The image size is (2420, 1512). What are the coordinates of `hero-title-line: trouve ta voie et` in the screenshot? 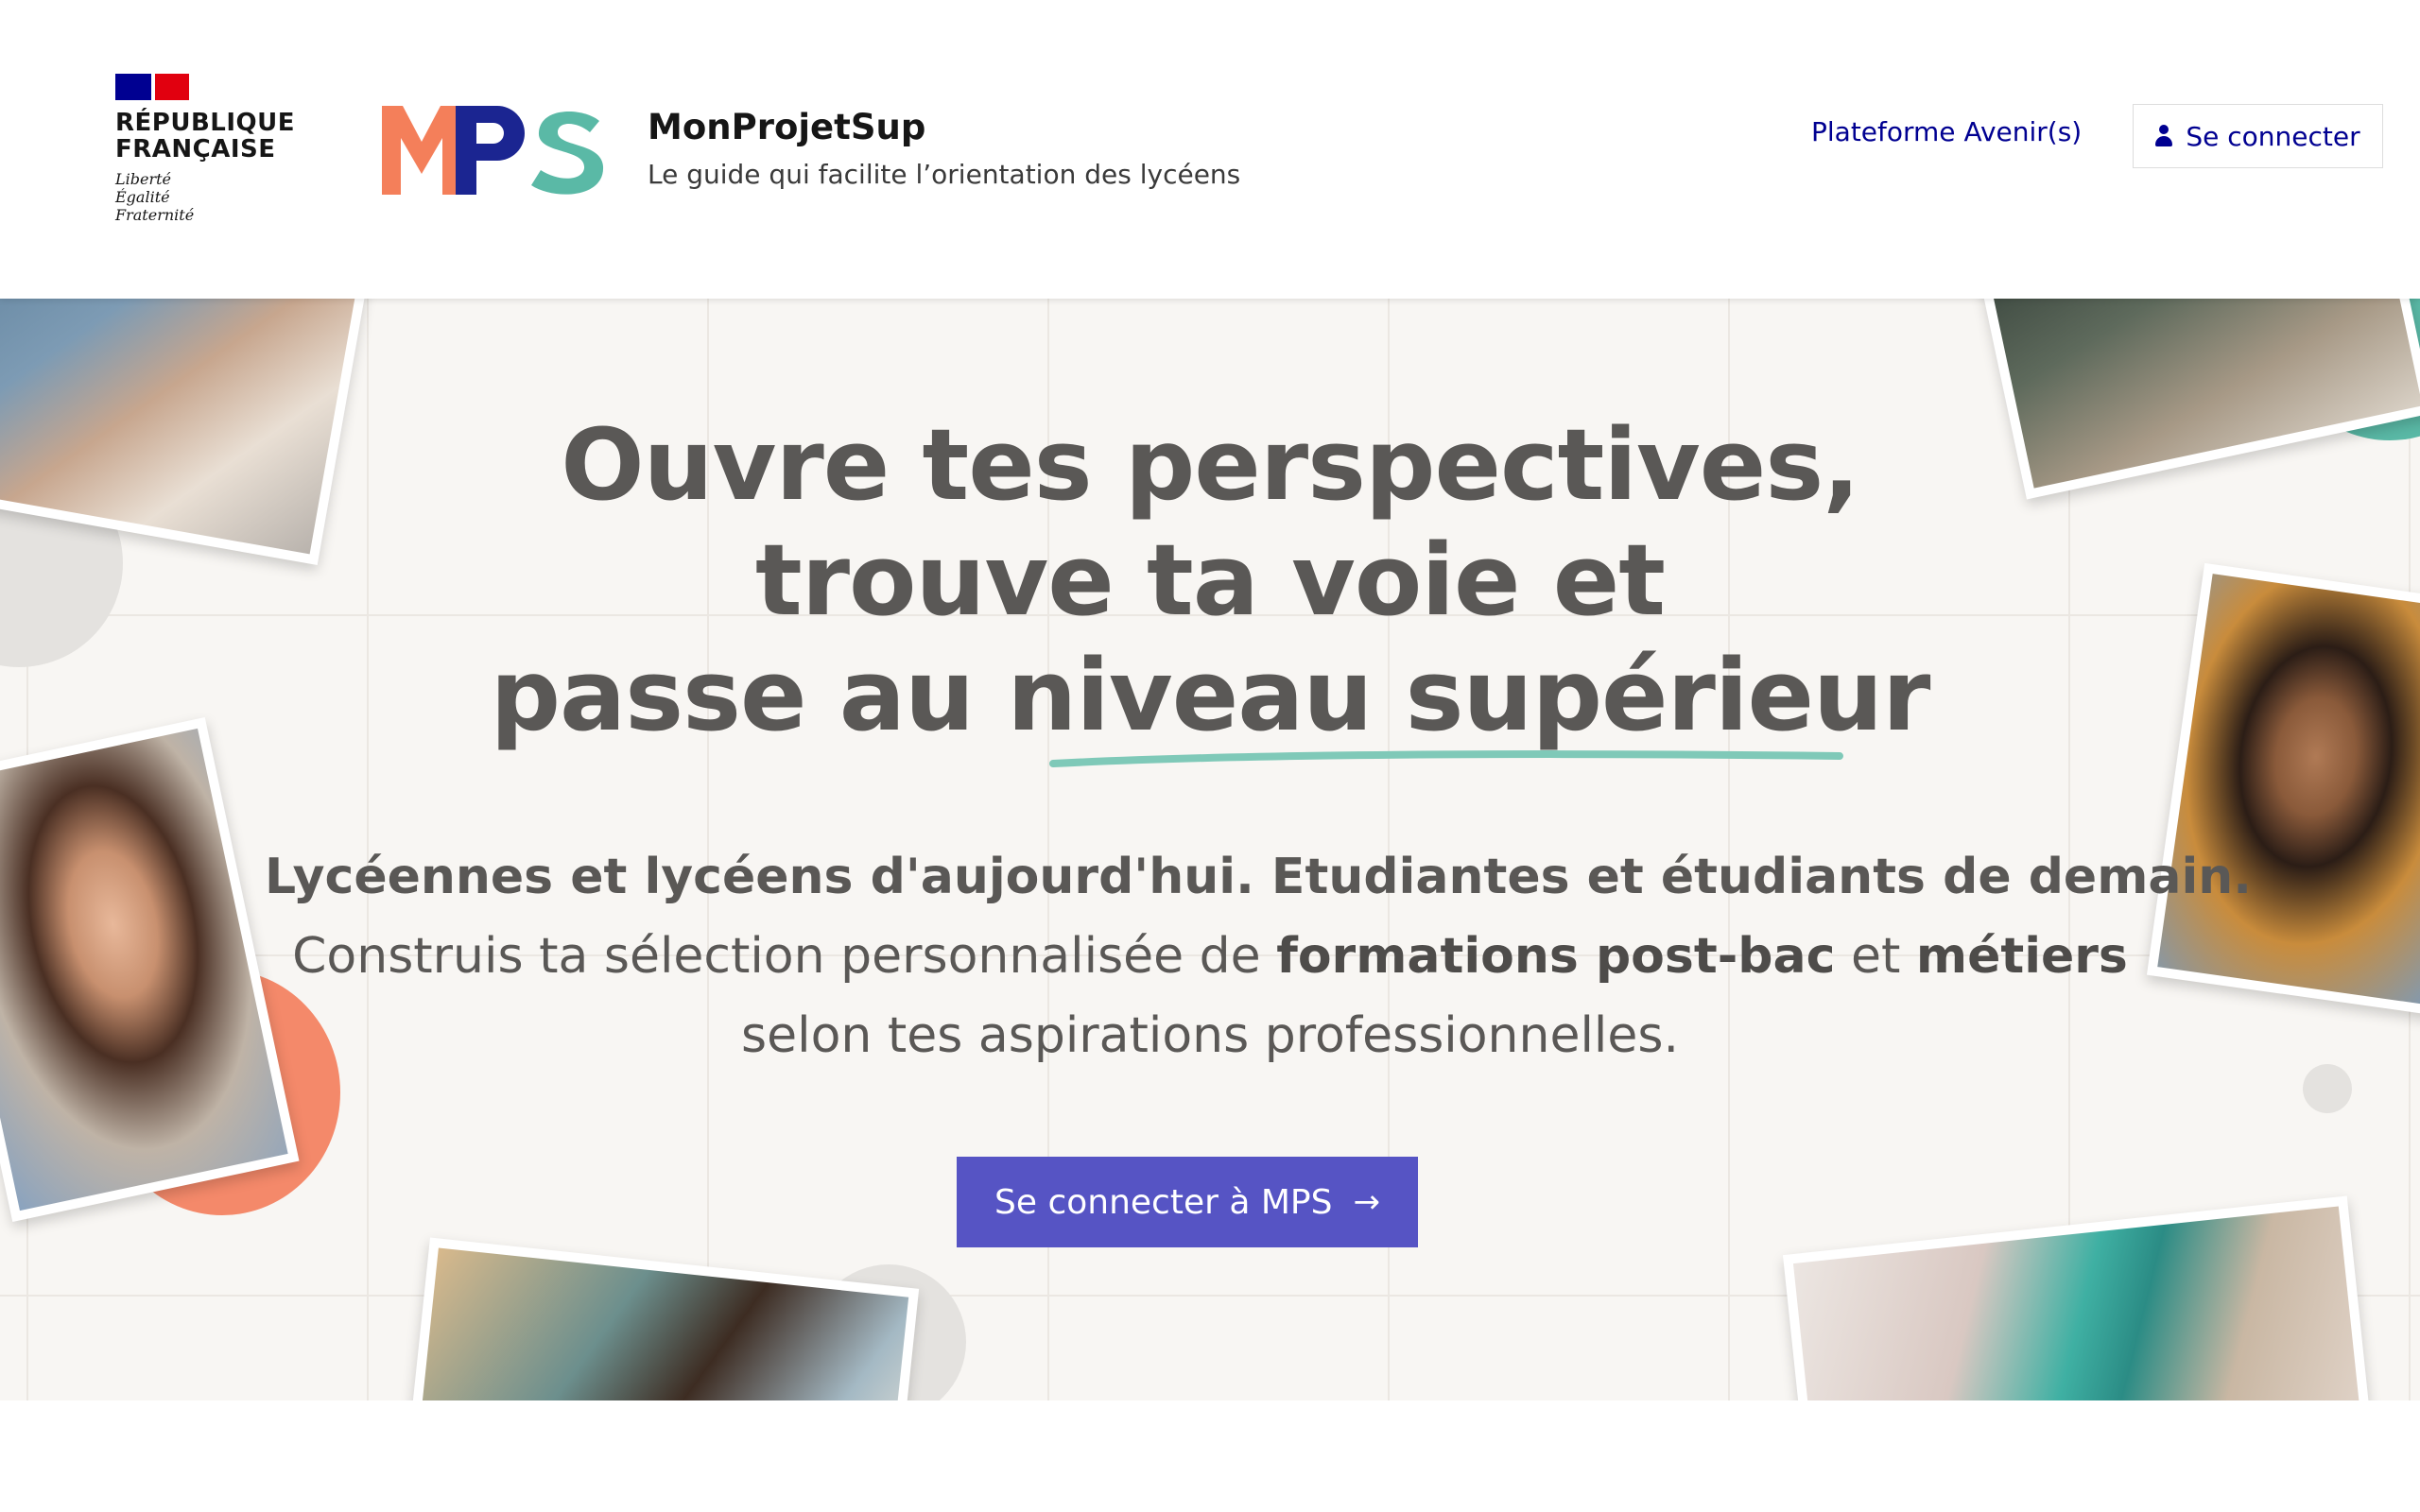 It's located at (1210, 580).